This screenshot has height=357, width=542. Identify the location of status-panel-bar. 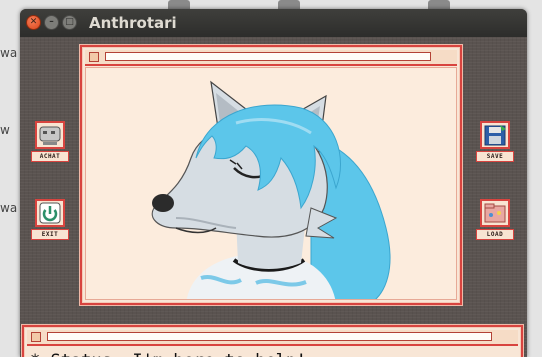
(272, 338).